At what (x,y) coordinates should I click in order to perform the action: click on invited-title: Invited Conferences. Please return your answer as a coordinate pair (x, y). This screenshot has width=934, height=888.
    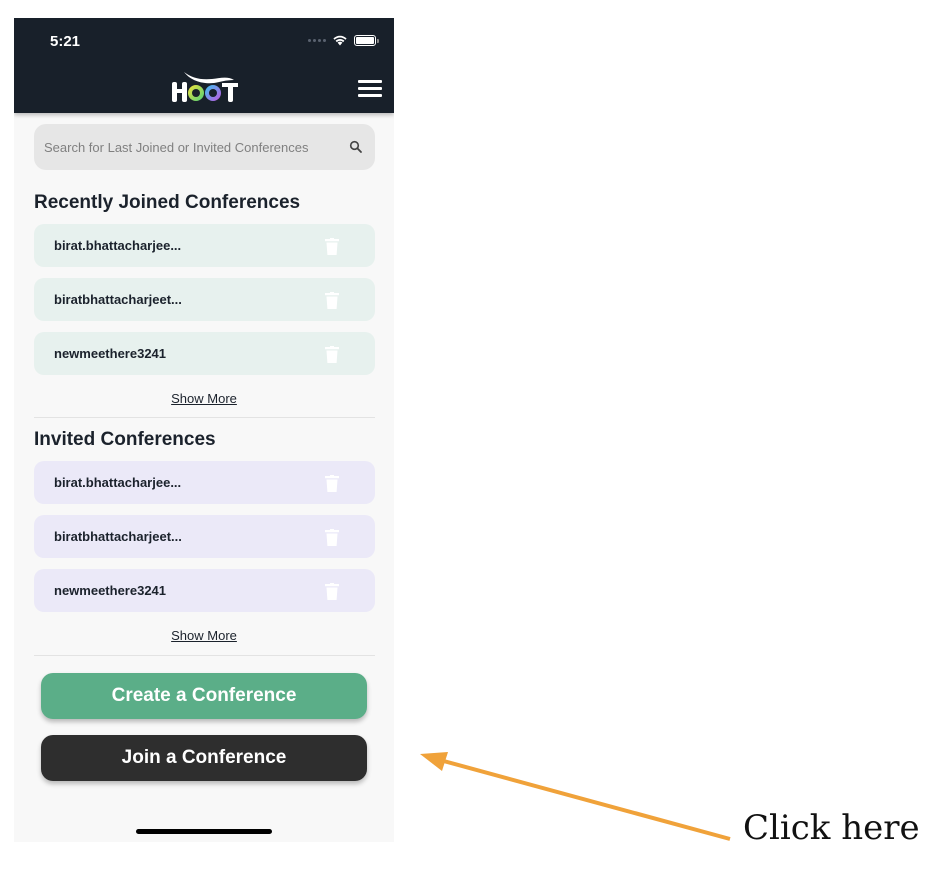
    Looking at the image, I should click on (125, 439).